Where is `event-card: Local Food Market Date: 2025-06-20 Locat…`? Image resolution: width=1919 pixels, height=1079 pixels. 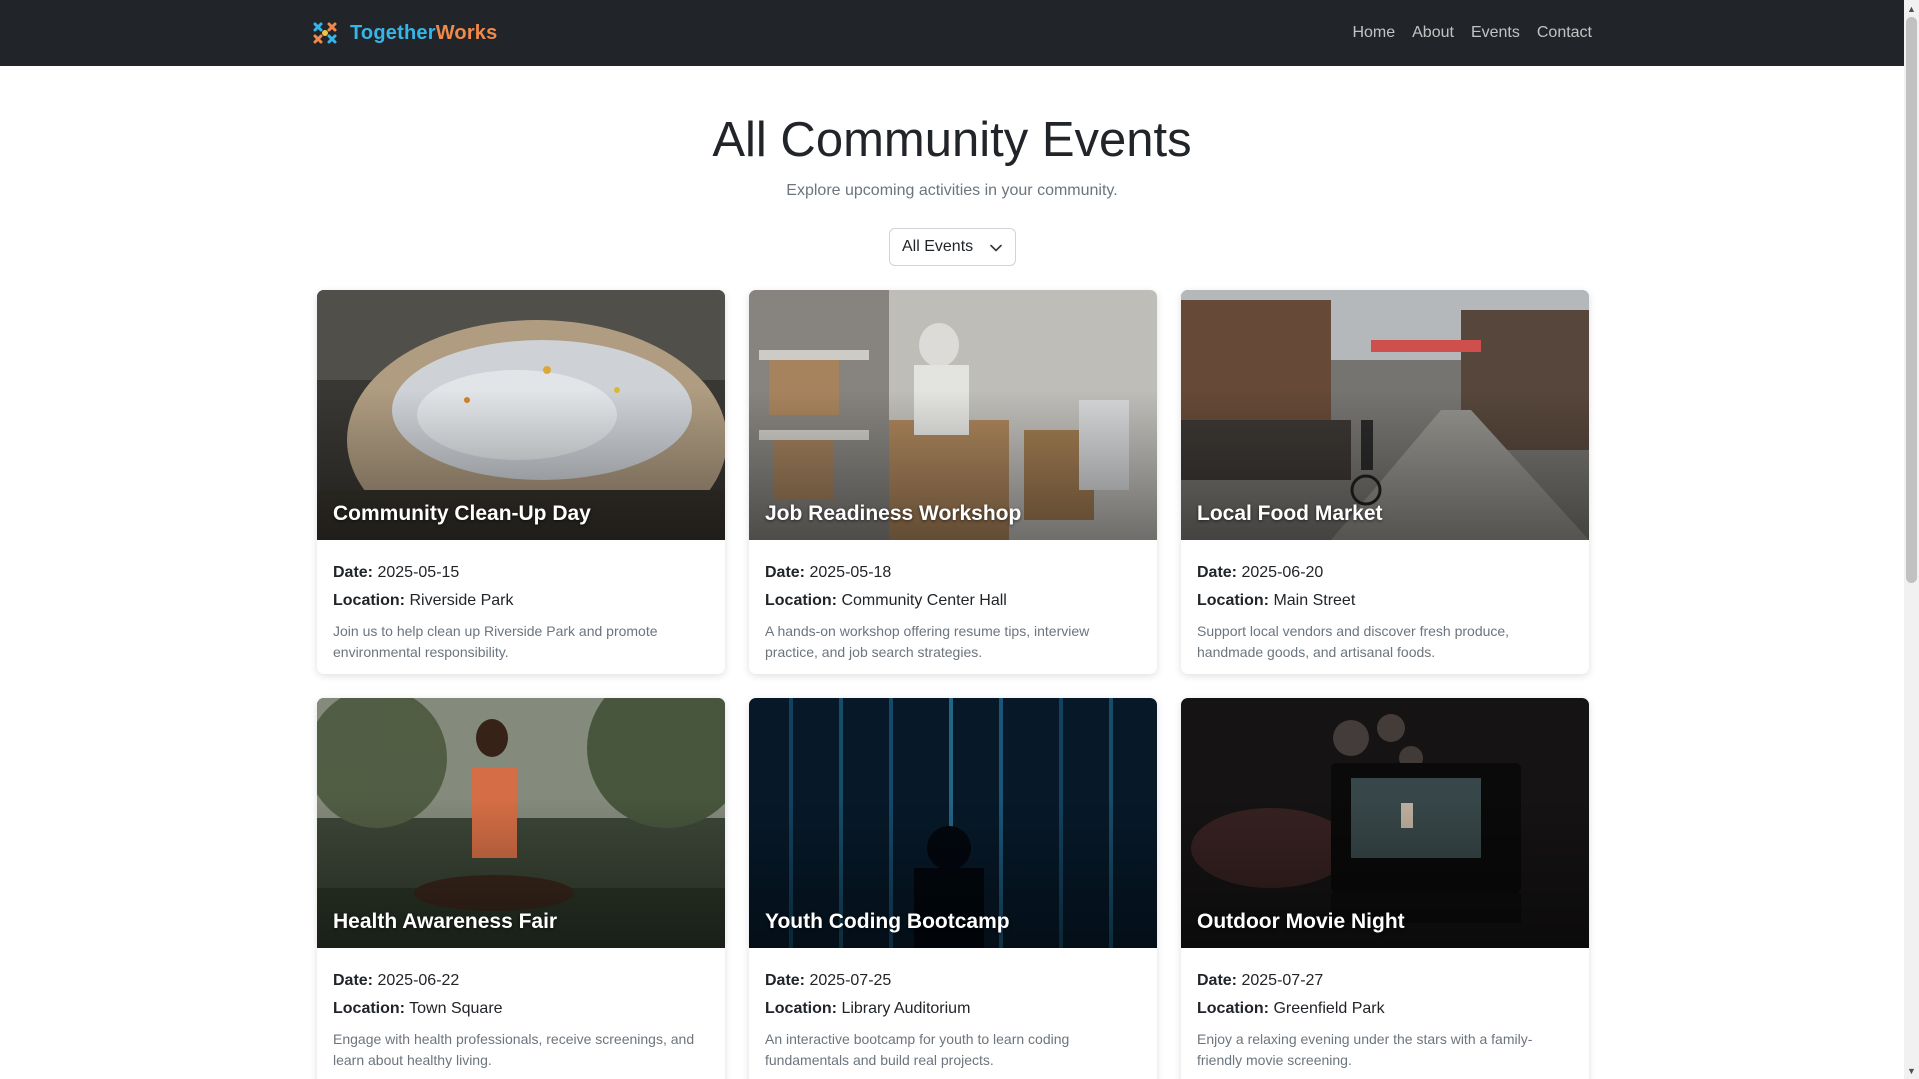
event-card: Local Food Market Date: 2025-06-20 Locat… is located at coordinates (1385, 482).